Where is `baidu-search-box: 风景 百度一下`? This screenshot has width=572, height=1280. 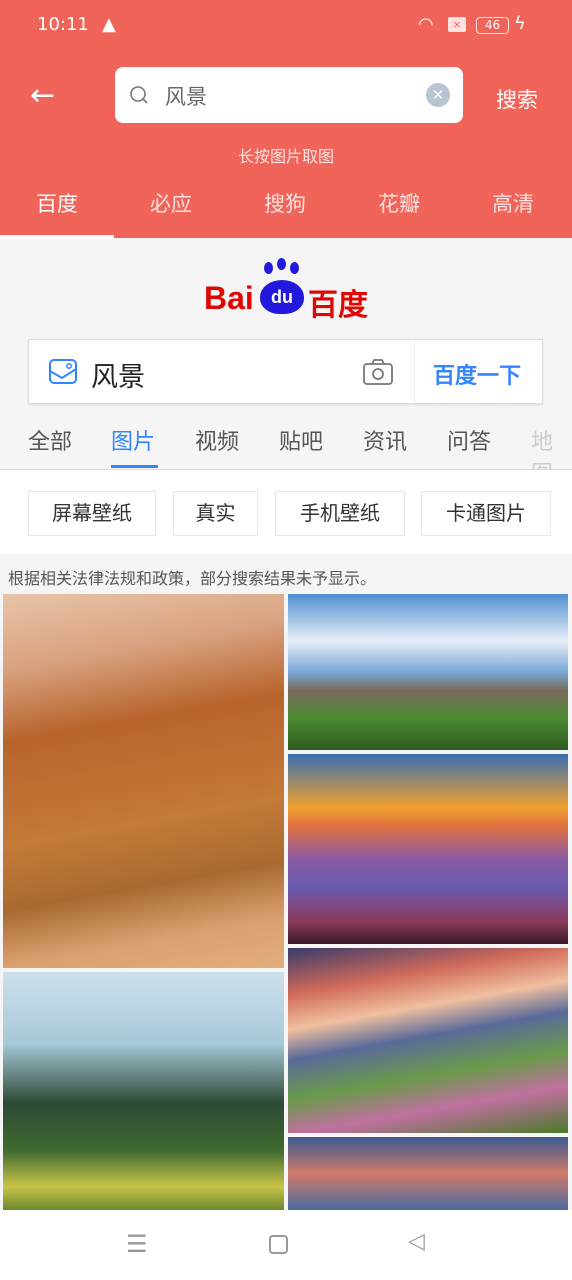
baidu-search-box: 风景 百度一下 is located at coordinates (285, 371).